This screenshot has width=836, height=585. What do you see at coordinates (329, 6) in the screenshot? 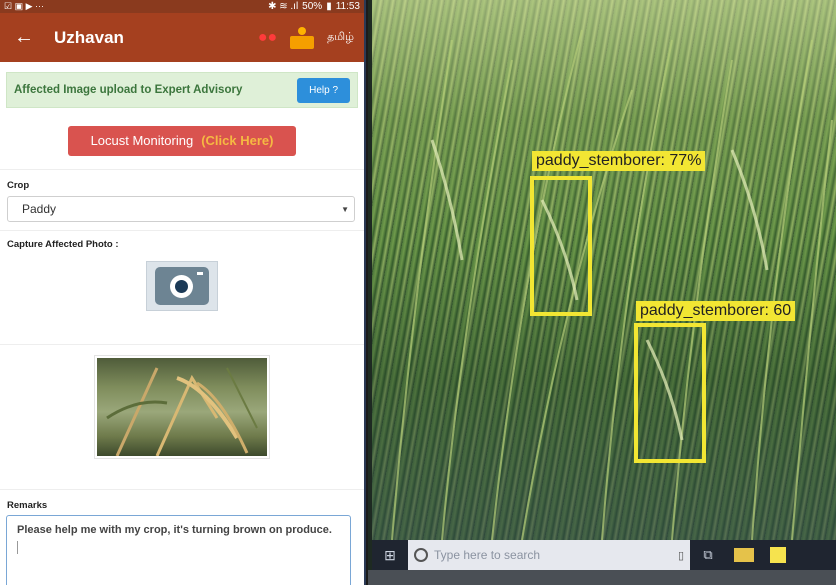
I see `battery-icon: ▮` at bounding box center [329, 6].